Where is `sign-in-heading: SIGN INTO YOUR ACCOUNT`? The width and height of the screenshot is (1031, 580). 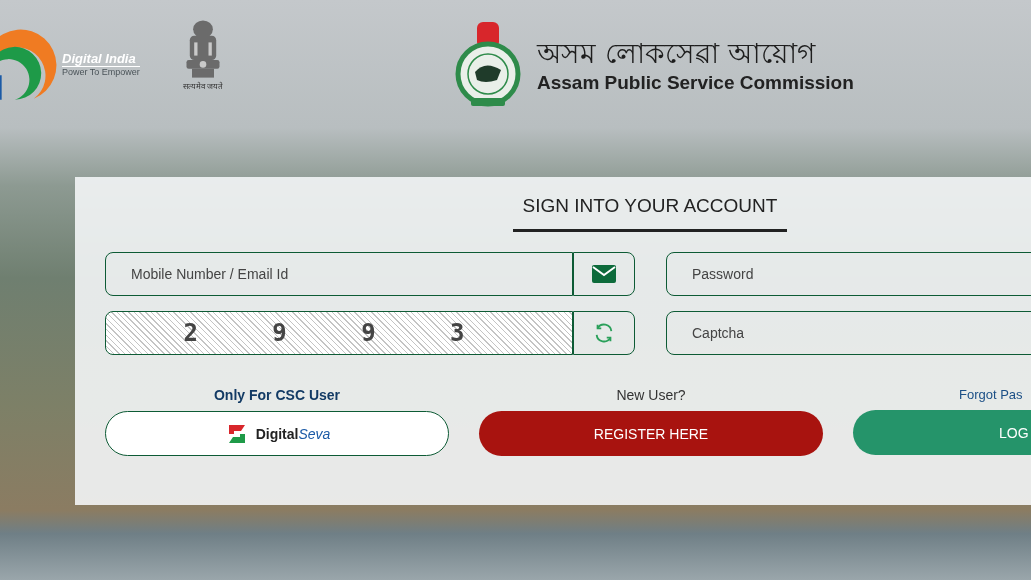
sign-in-heading: SIGN INTO YOUR ACCOUNT is located at coordinates (650, 213).